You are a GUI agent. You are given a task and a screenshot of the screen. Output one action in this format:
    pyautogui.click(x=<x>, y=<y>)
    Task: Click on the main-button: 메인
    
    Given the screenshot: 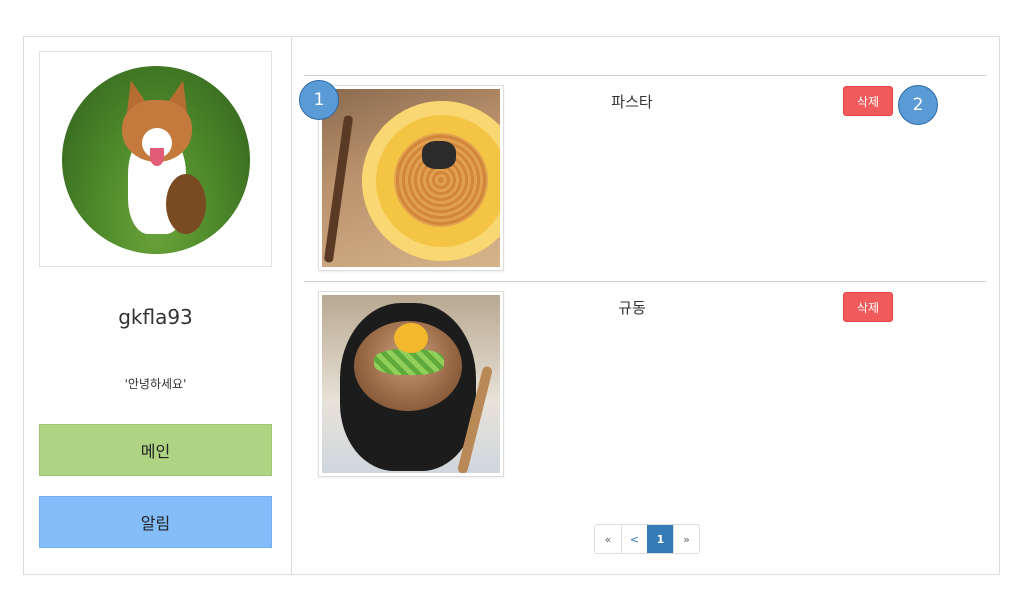 What is the action you would take?
    pyautogui.click(x=155, y=450)
    